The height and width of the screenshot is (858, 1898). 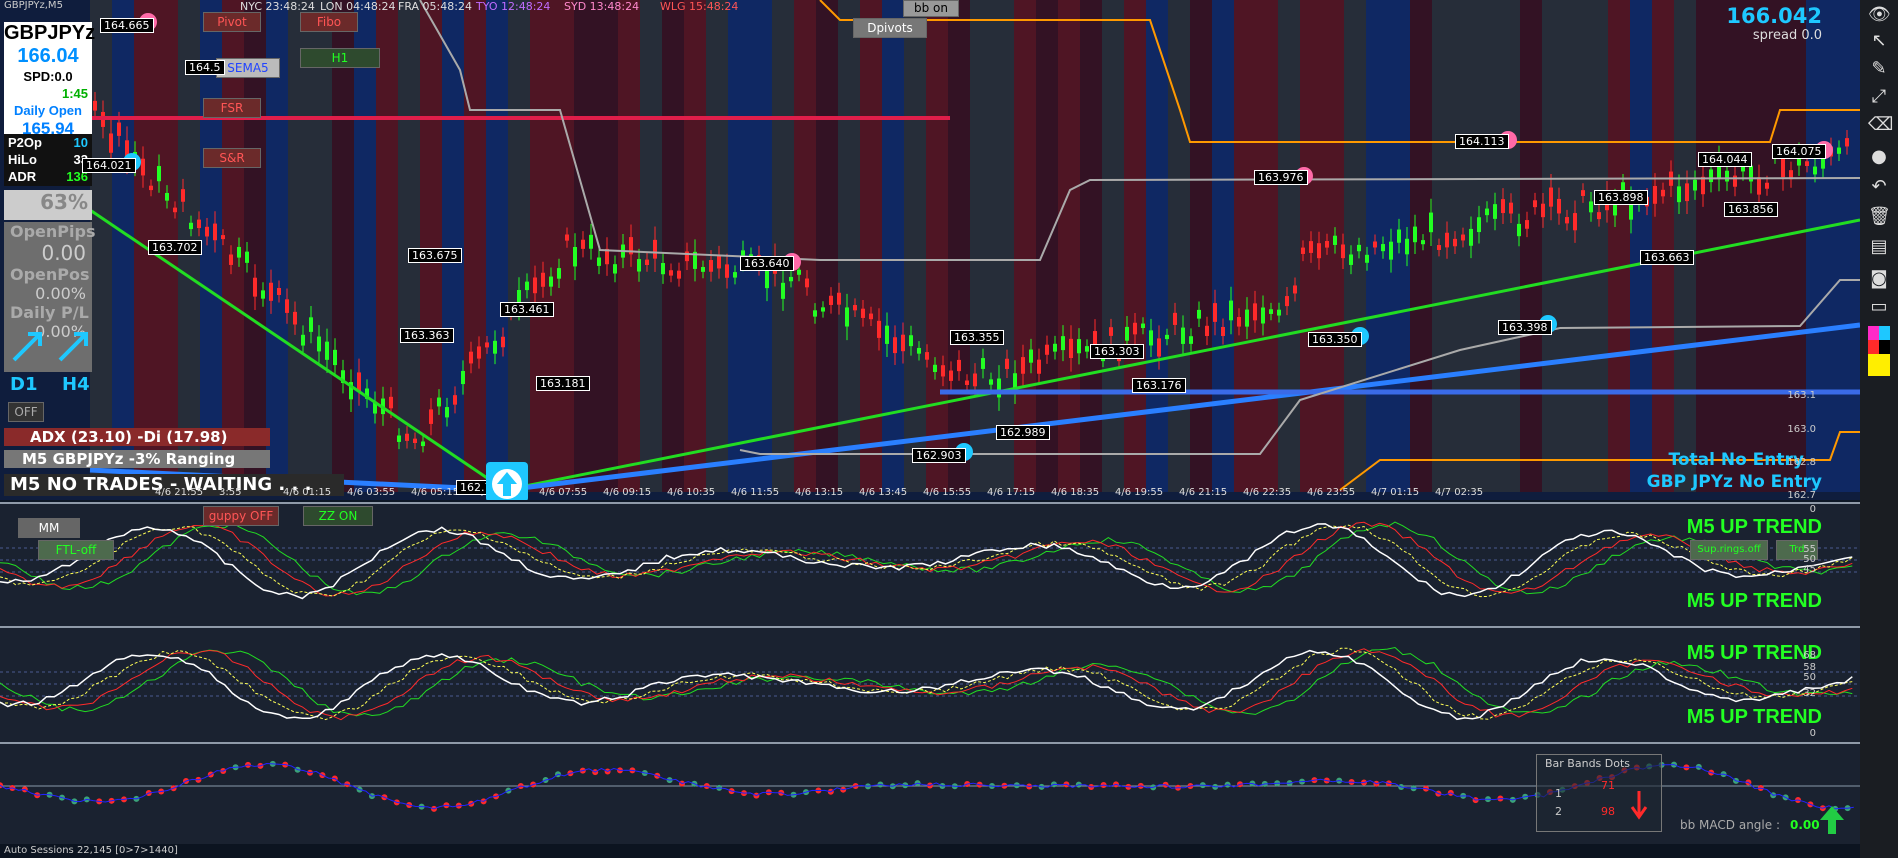 I want to click on tf-h4-button: H4, so click(x=76, y=384).